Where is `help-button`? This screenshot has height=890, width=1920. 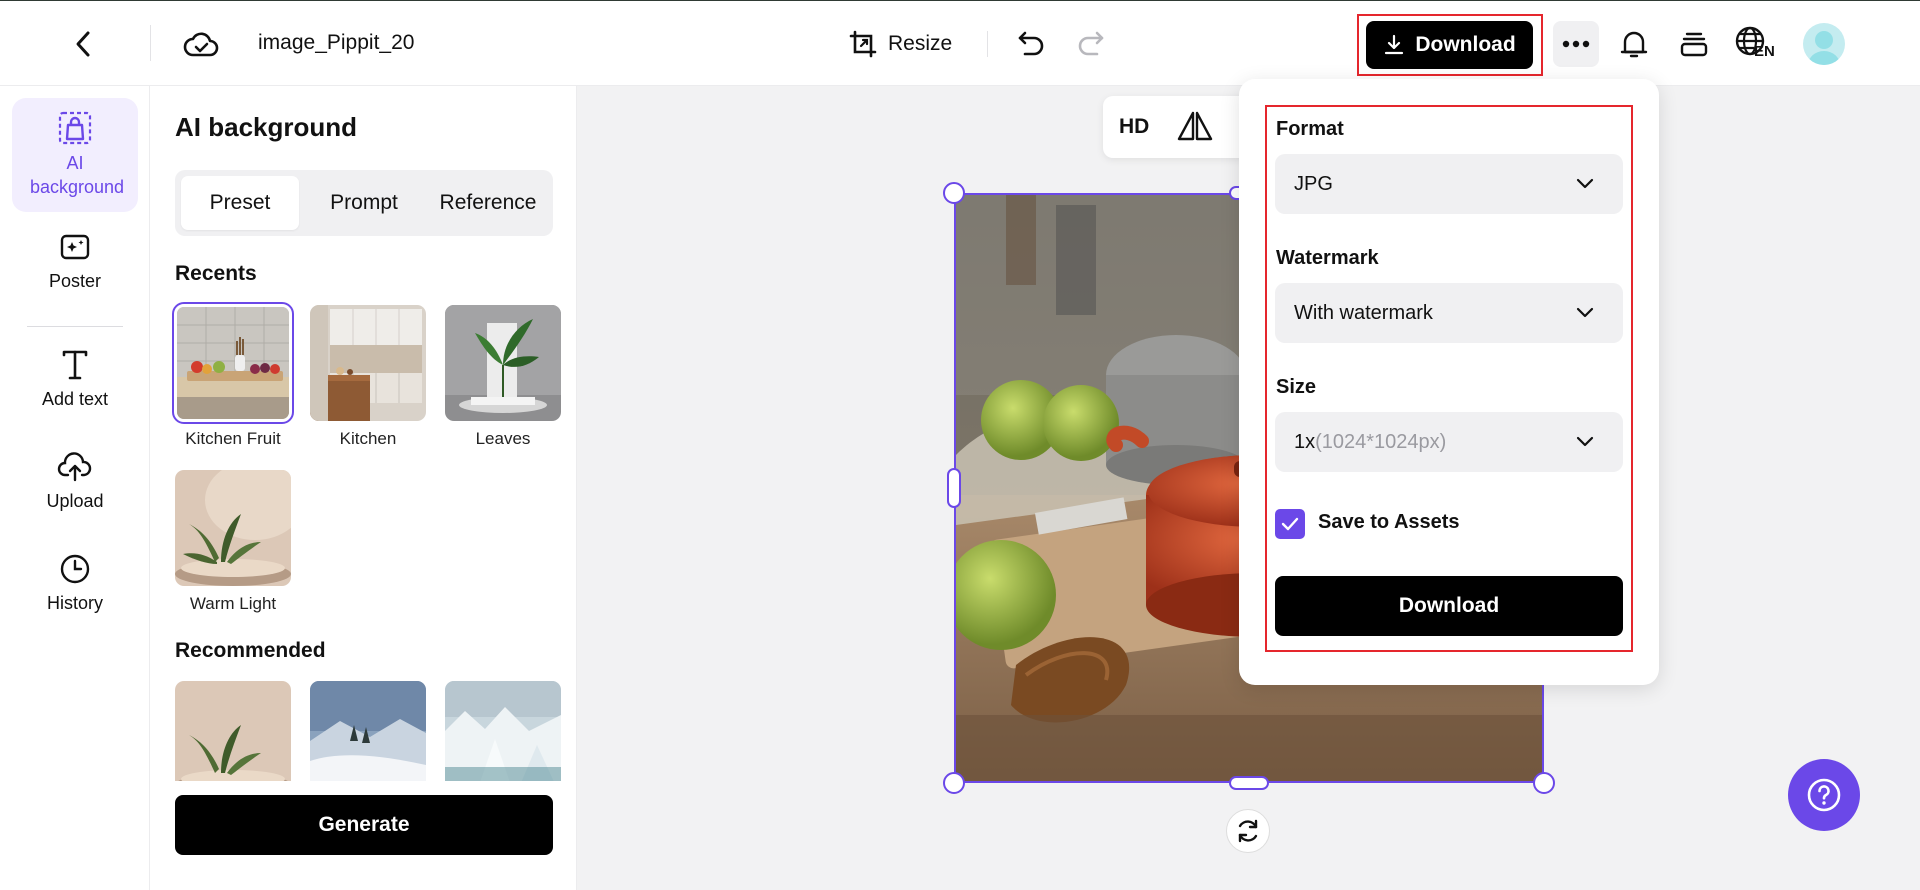
help-button is located at coordinates (1824, 795).